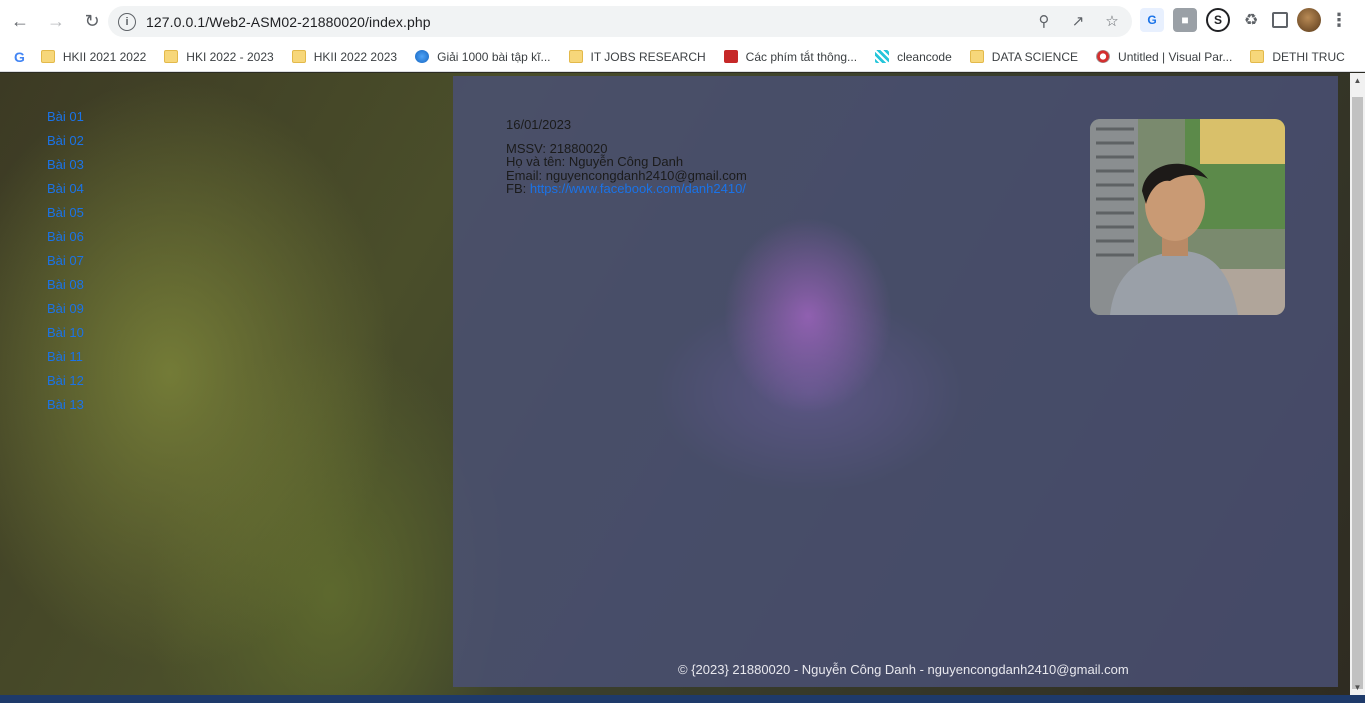  Describe the element at coordinates (557, 148) in the screenshot. I see `mssv-text: MSSV: 21880020` at that location.